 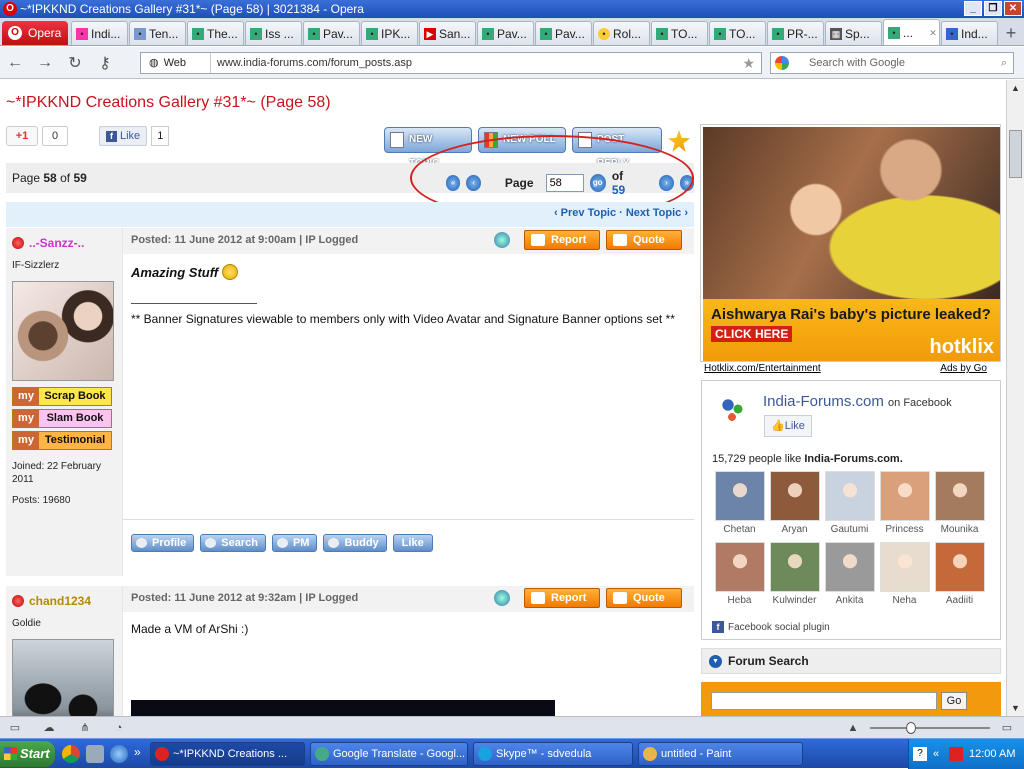 I want to click on url-text: www.india-forums.com/forum_posts.asp, so click(x=311, y=63).